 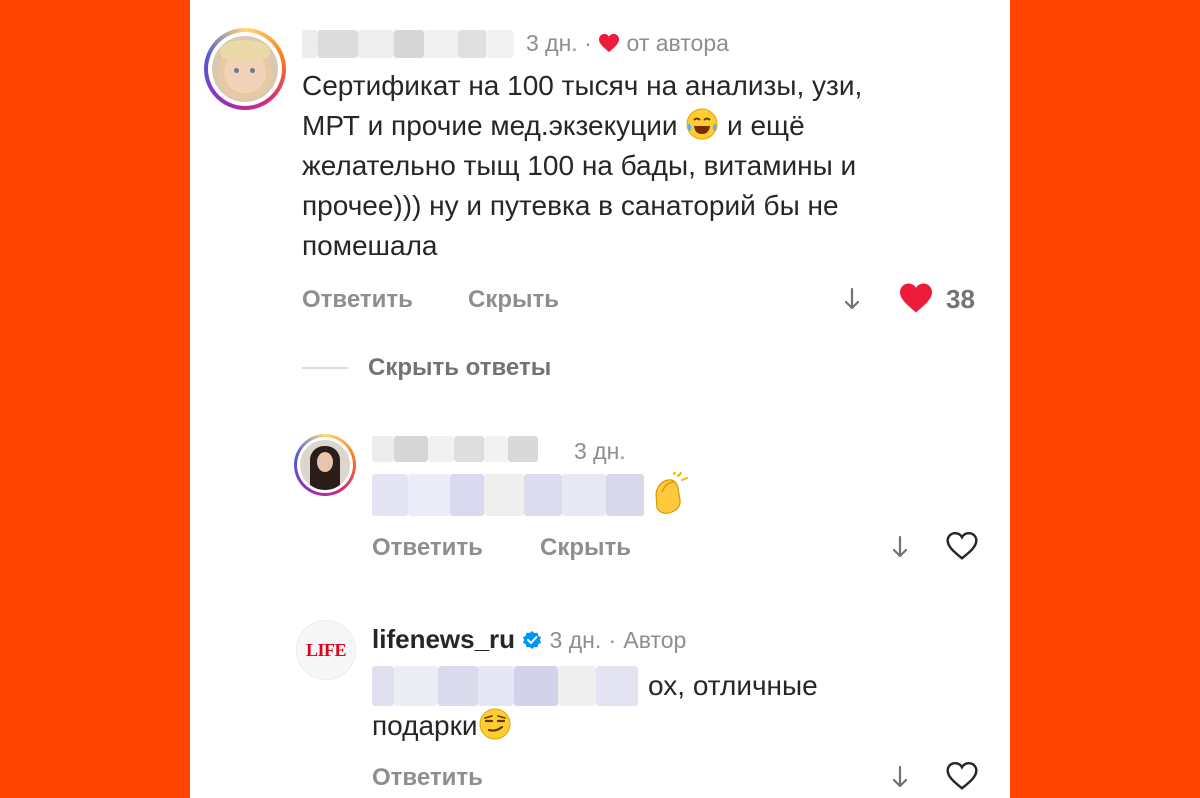 I want to click on reply1-hide-button: Скрыть, so click(x=585, y=548).